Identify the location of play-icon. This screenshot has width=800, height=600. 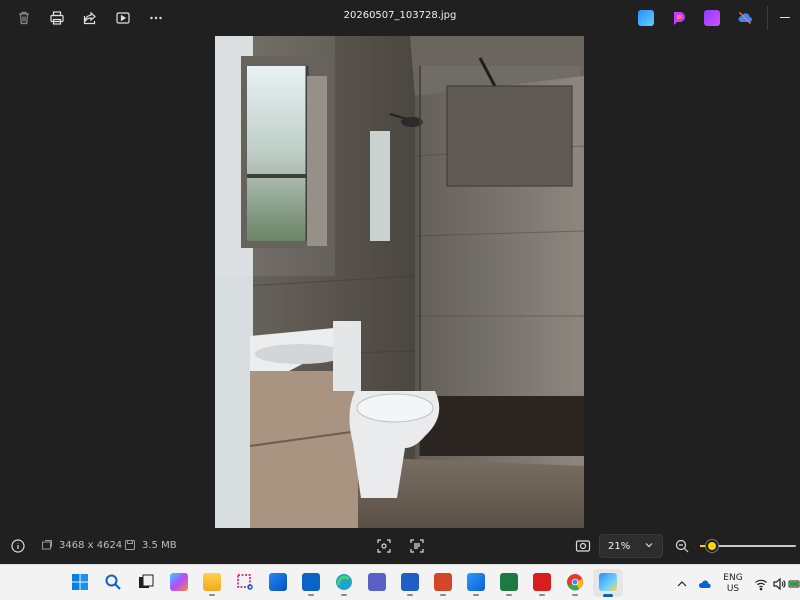
(123, 18).